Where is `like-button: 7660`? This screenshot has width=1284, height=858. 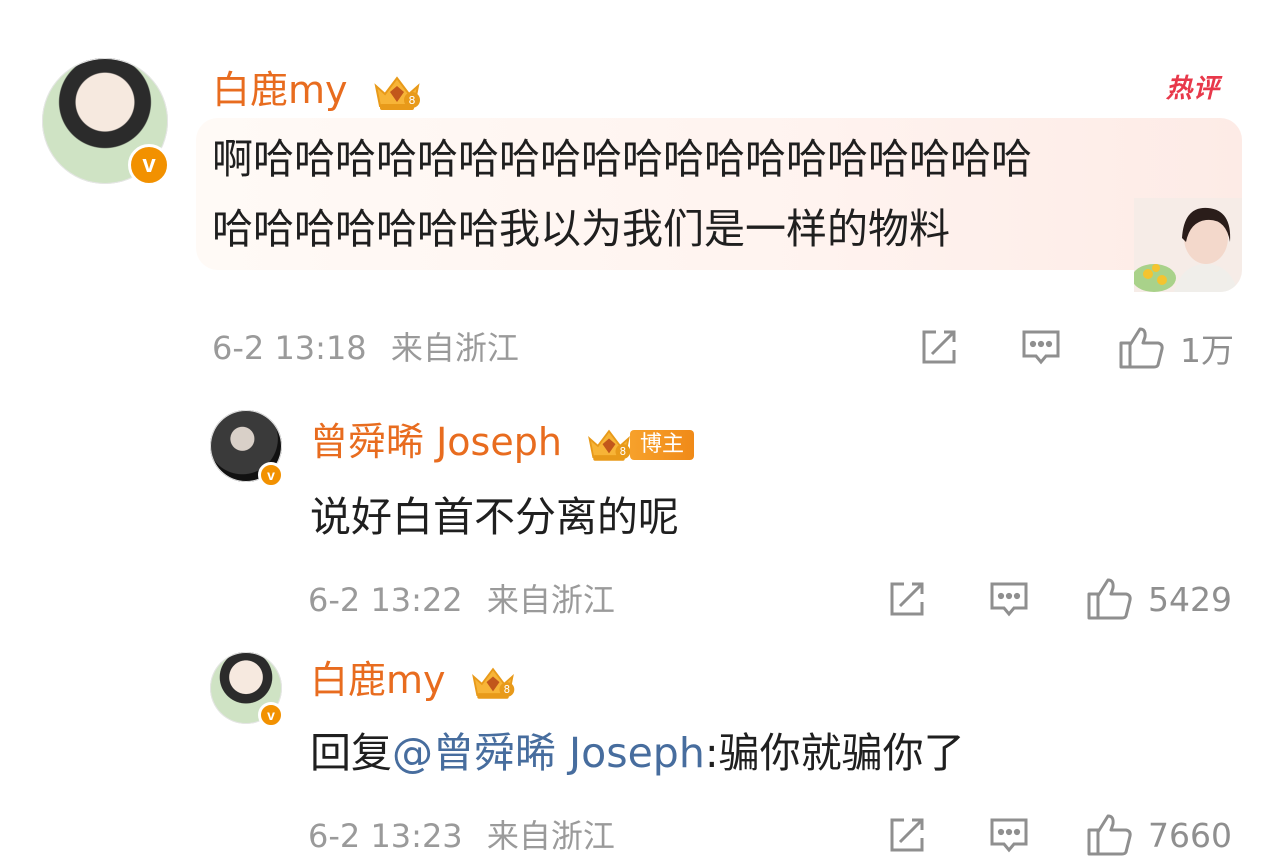
like-button: 7660 is located at coordinates (1159, 835).